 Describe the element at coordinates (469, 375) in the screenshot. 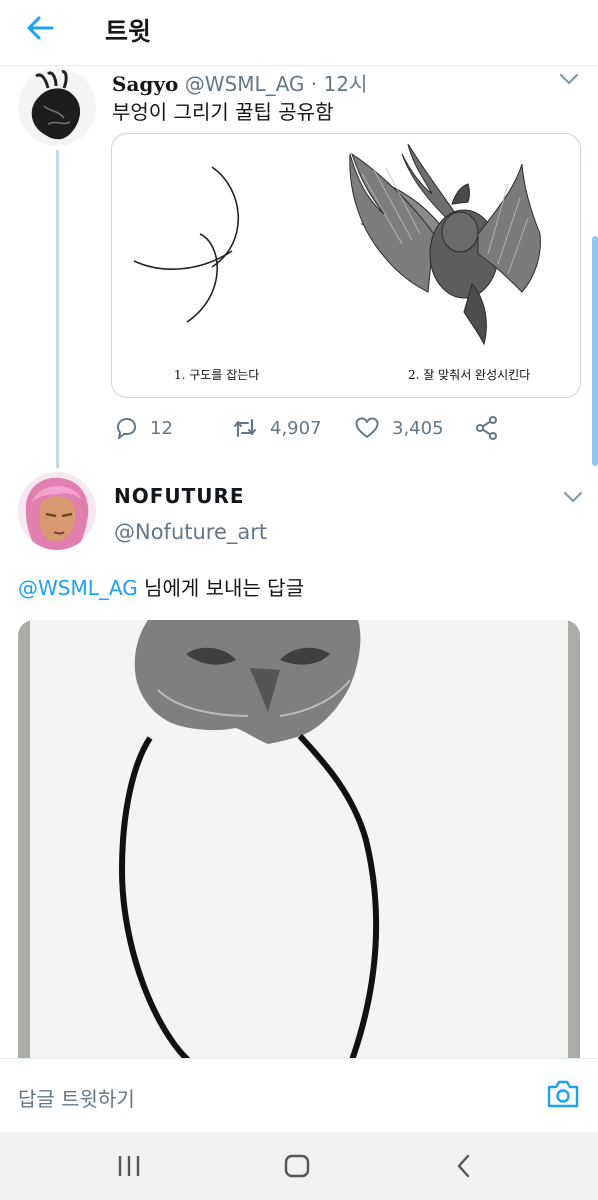

I see `image-caption-2: 2. 잘 맞춰서 완성시킨다` at that location.